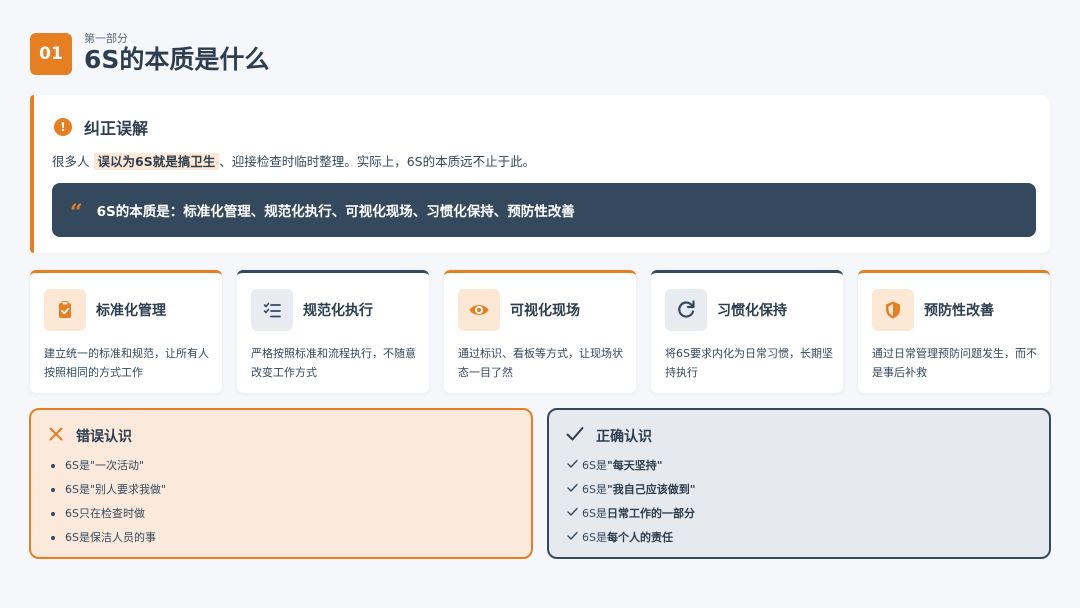 The height and width of the screenshot is (608, 1080). Describe the element at coordinates (56, 436) in the screenshot. I see `cross-icon` at that location.